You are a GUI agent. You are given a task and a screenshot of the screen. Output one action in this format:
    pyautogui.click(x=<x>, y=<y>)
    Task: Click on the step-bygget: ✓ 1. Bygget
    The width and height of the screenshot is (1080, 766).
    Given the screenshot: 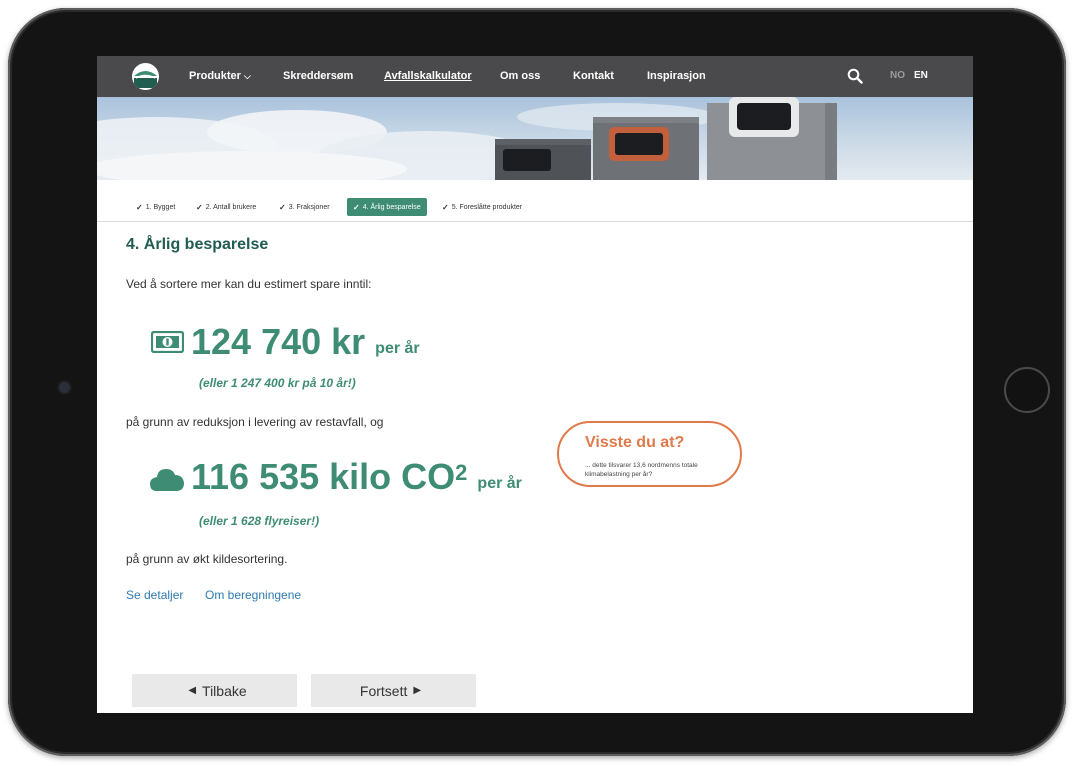 What is the action you would take?
    pyautogui.click(x=155, y=207)
    